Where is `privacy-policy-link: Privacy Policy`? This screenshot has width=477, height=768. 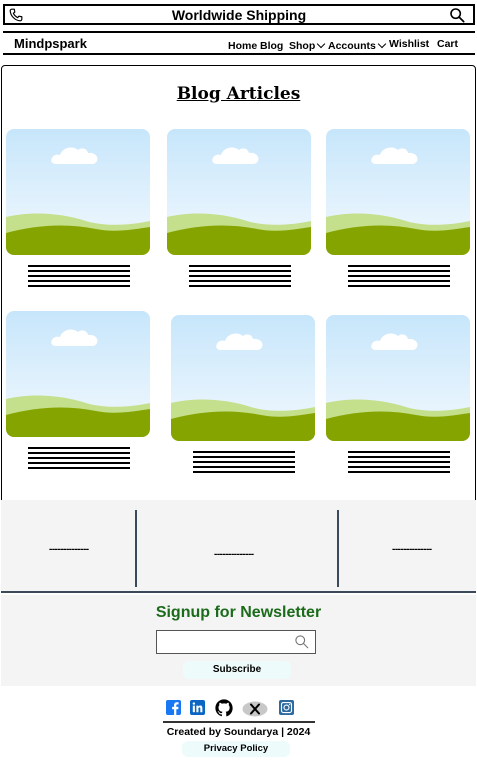 privacy-policy-link: Privacy Policy is located at coordinates (236, 749).